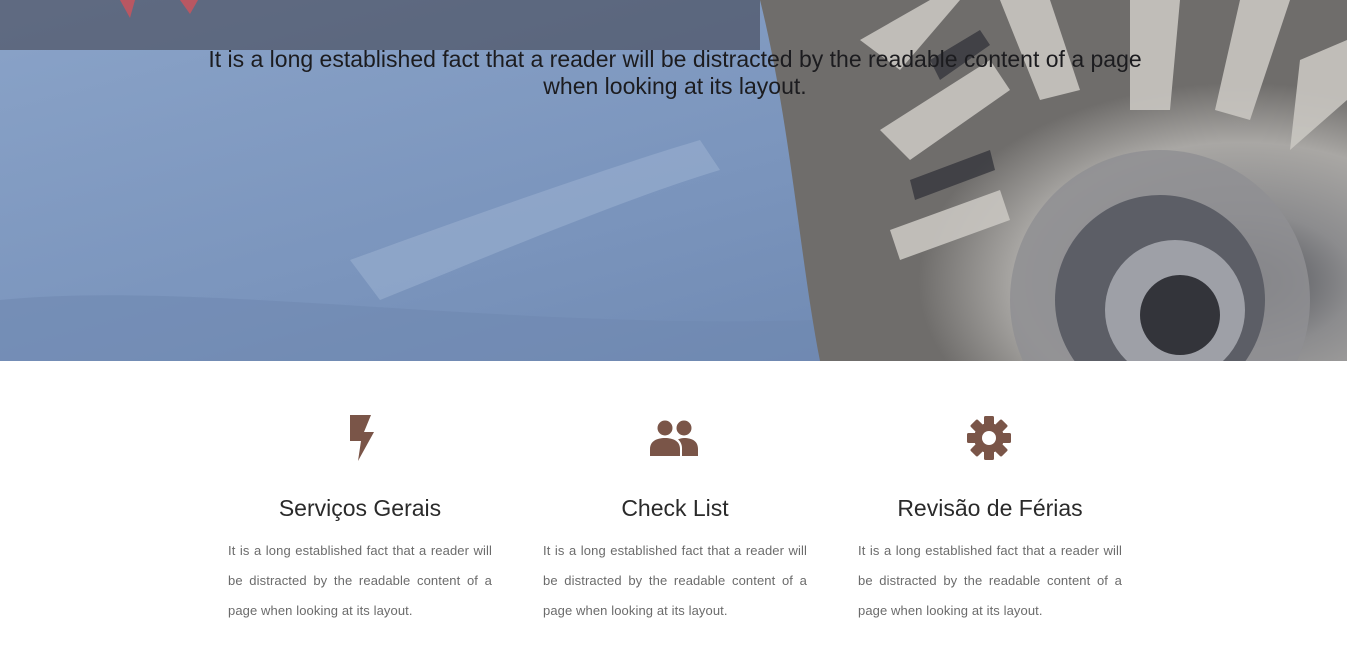 This screenshot has width=1347, height=653. I want to click on feature-title: Serviços Gerais, so click(360, 508).